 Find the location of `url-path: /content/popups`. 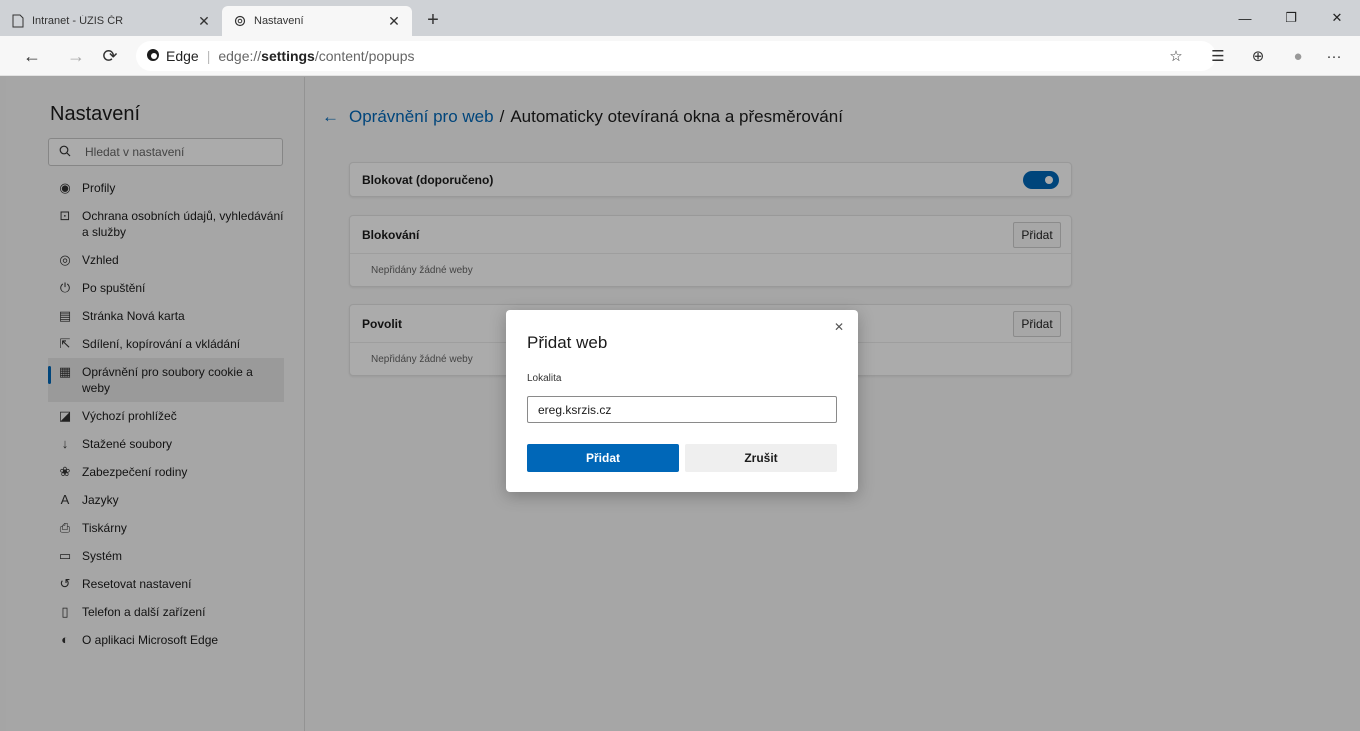

url-path: /content/popups is located at coordinates (364, 56).